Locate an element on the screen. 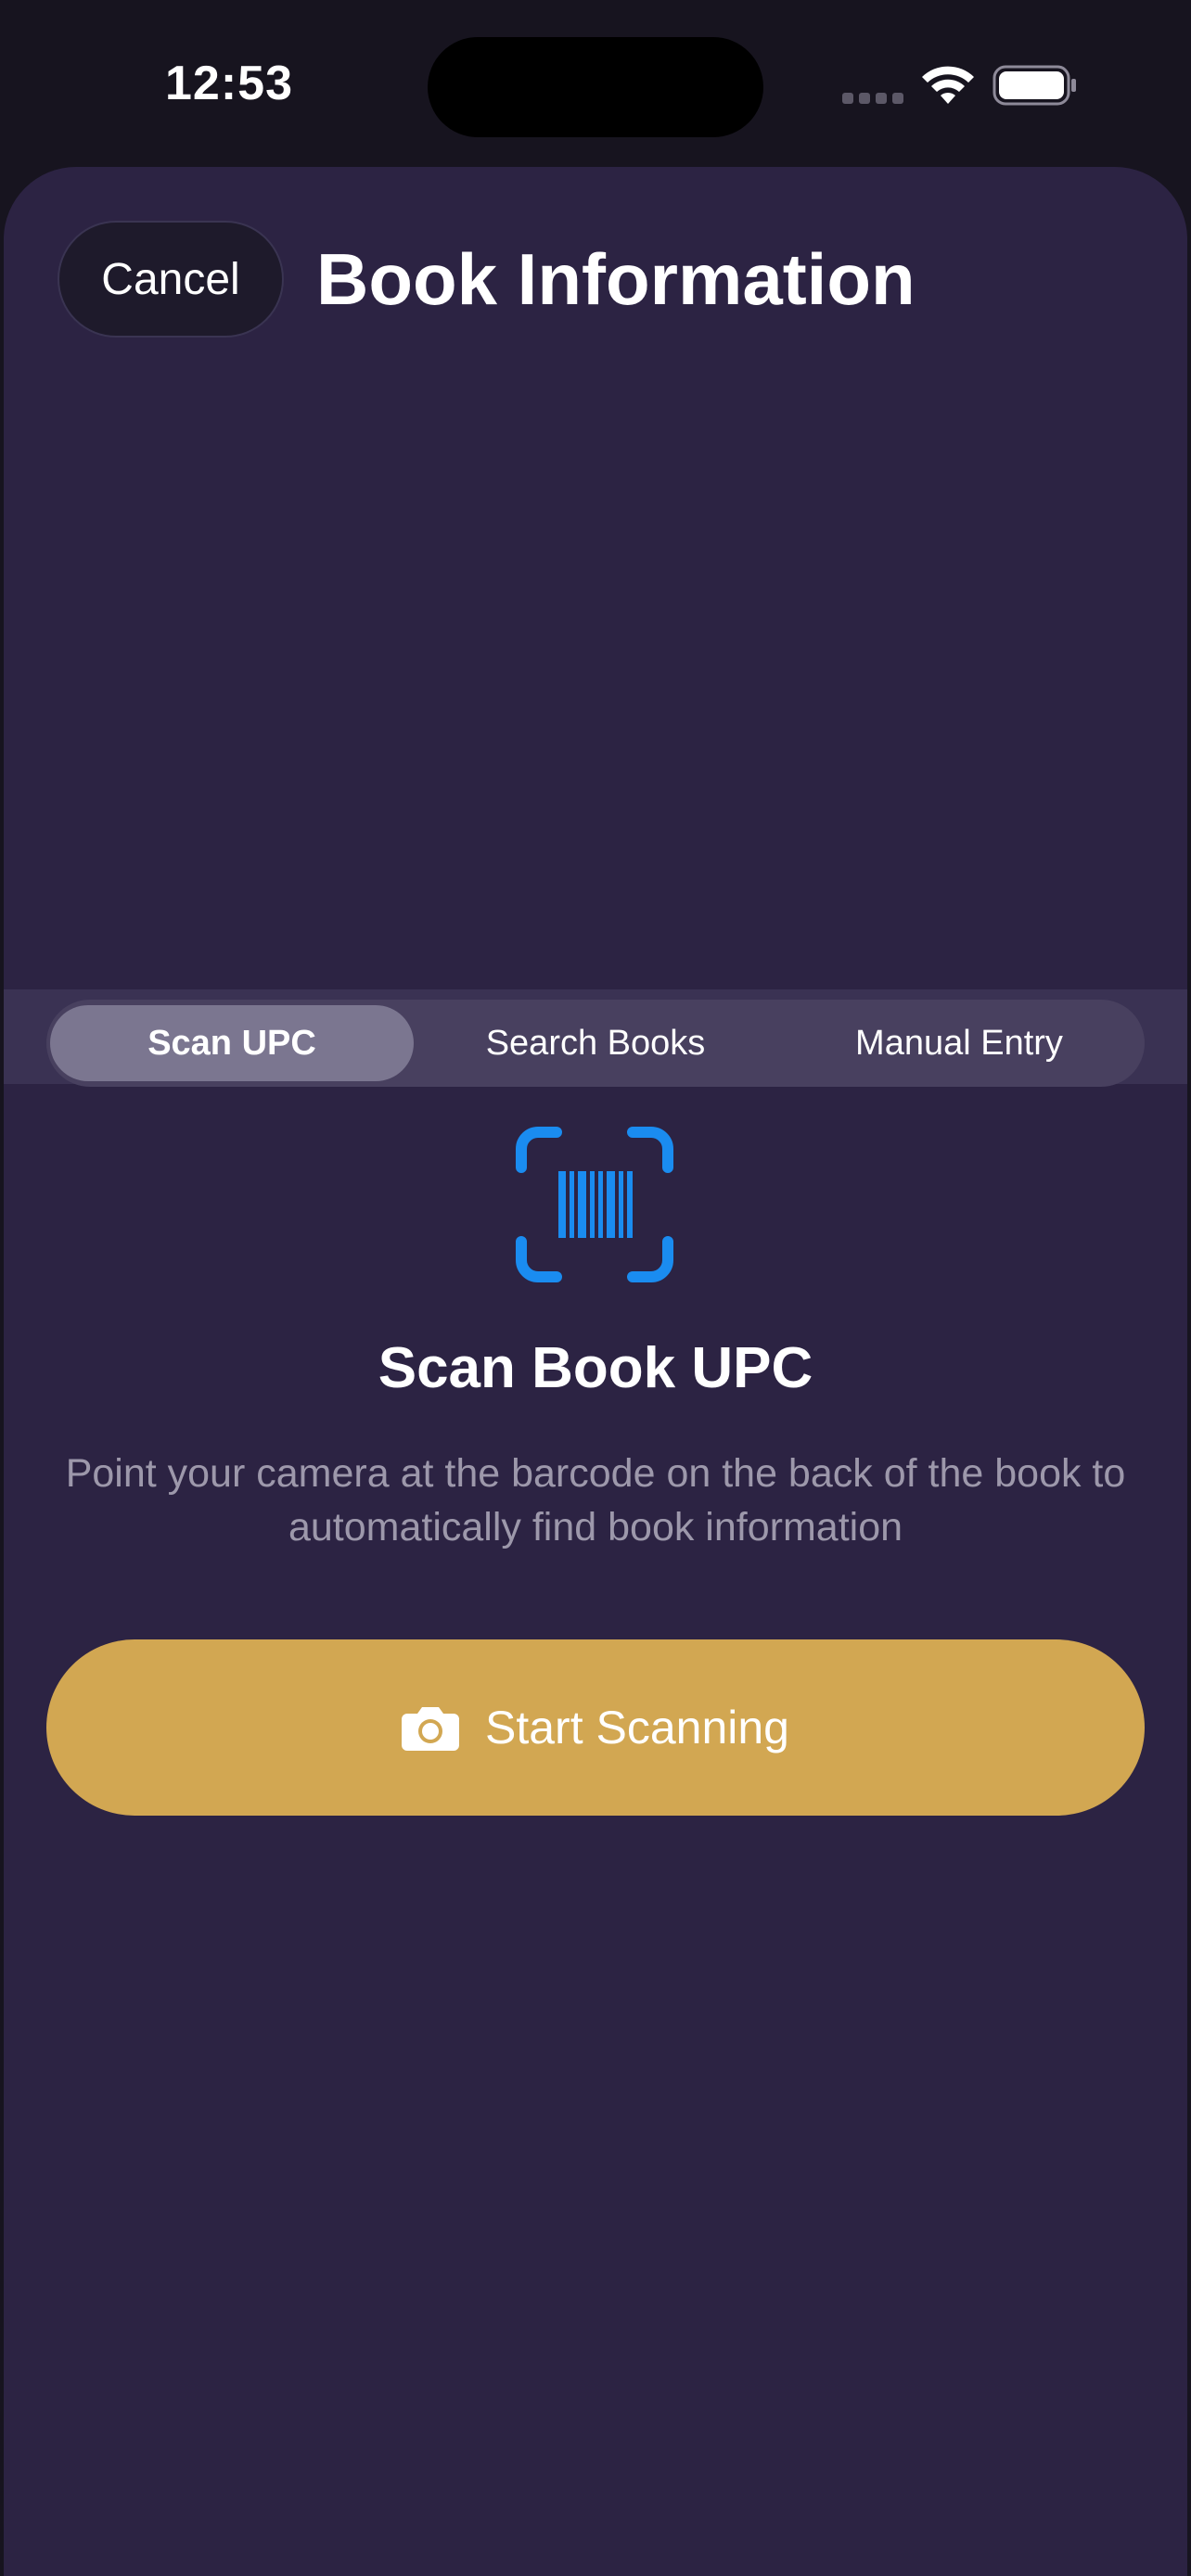 The width and height of the screenshot is (1191, 2576). barcode-viewfinder-icon is located at coordinates (594, 1204).